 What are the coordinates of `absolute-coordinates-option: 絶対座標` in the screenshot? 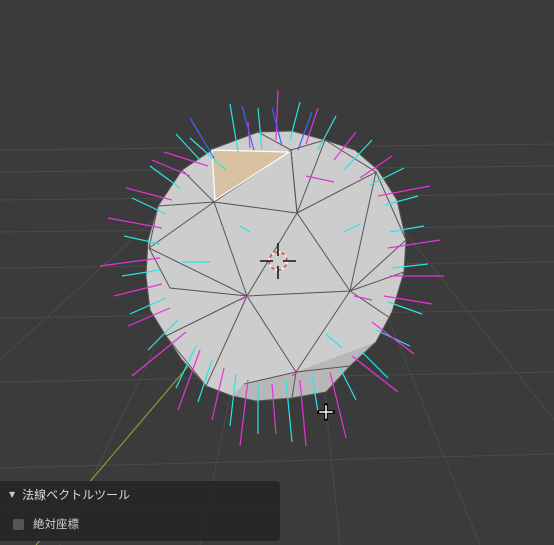 It's located at (140, 524).